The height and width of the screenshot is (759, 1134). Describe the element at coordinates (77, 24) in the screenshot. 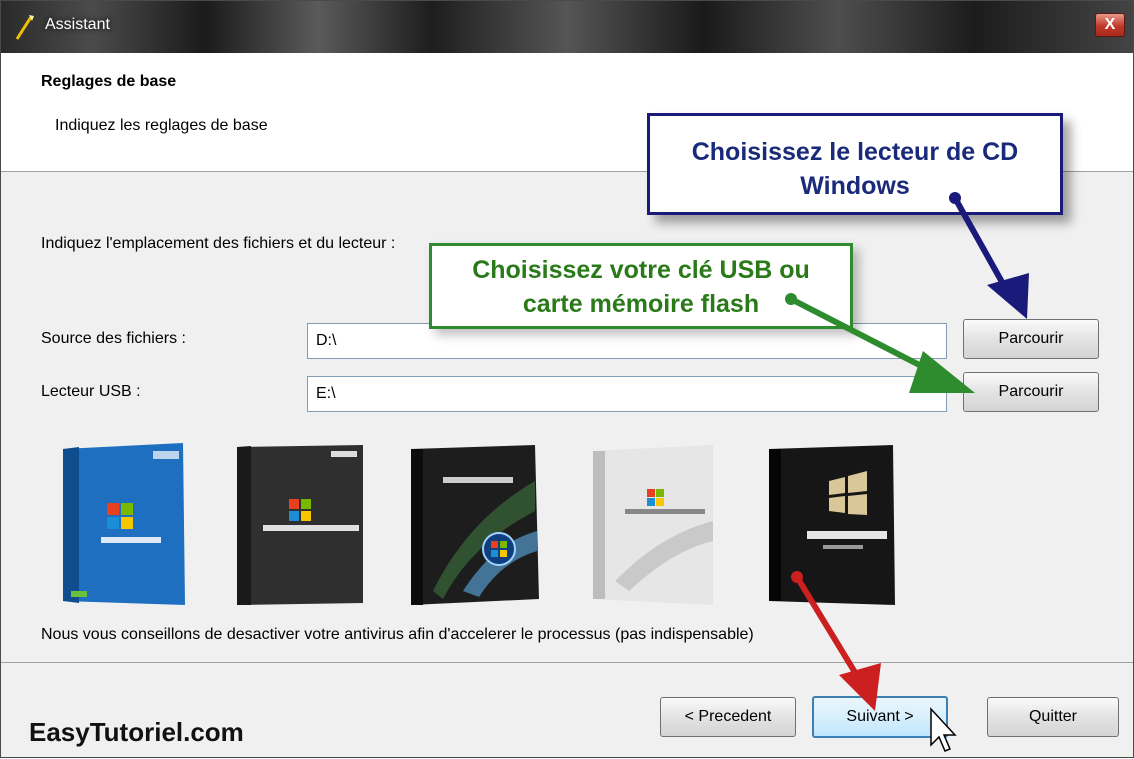

I see `window-title: Assistant` at that location.